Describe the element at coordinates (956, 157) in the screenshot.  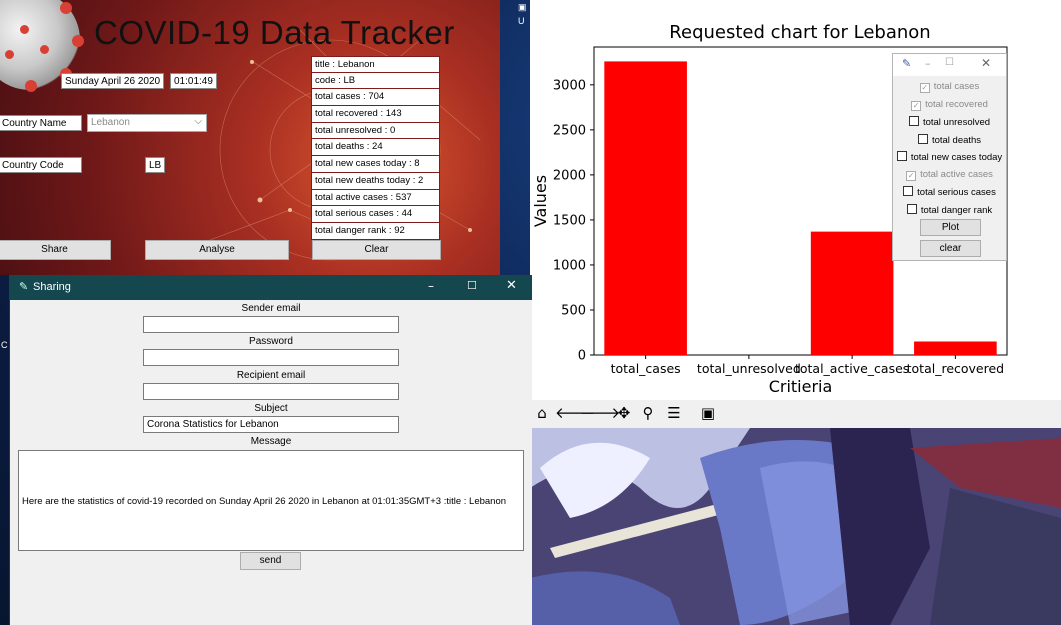
I see `criteria-option-label: total new cases today` at that location.